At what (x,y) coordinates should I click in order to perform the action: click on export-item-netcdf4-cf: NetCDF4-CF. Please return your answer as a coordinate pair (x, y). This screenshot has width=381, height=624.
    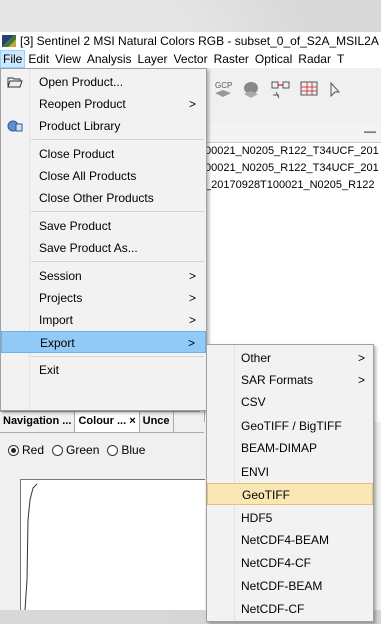
    Looking at the image, I should click on (290, 563).